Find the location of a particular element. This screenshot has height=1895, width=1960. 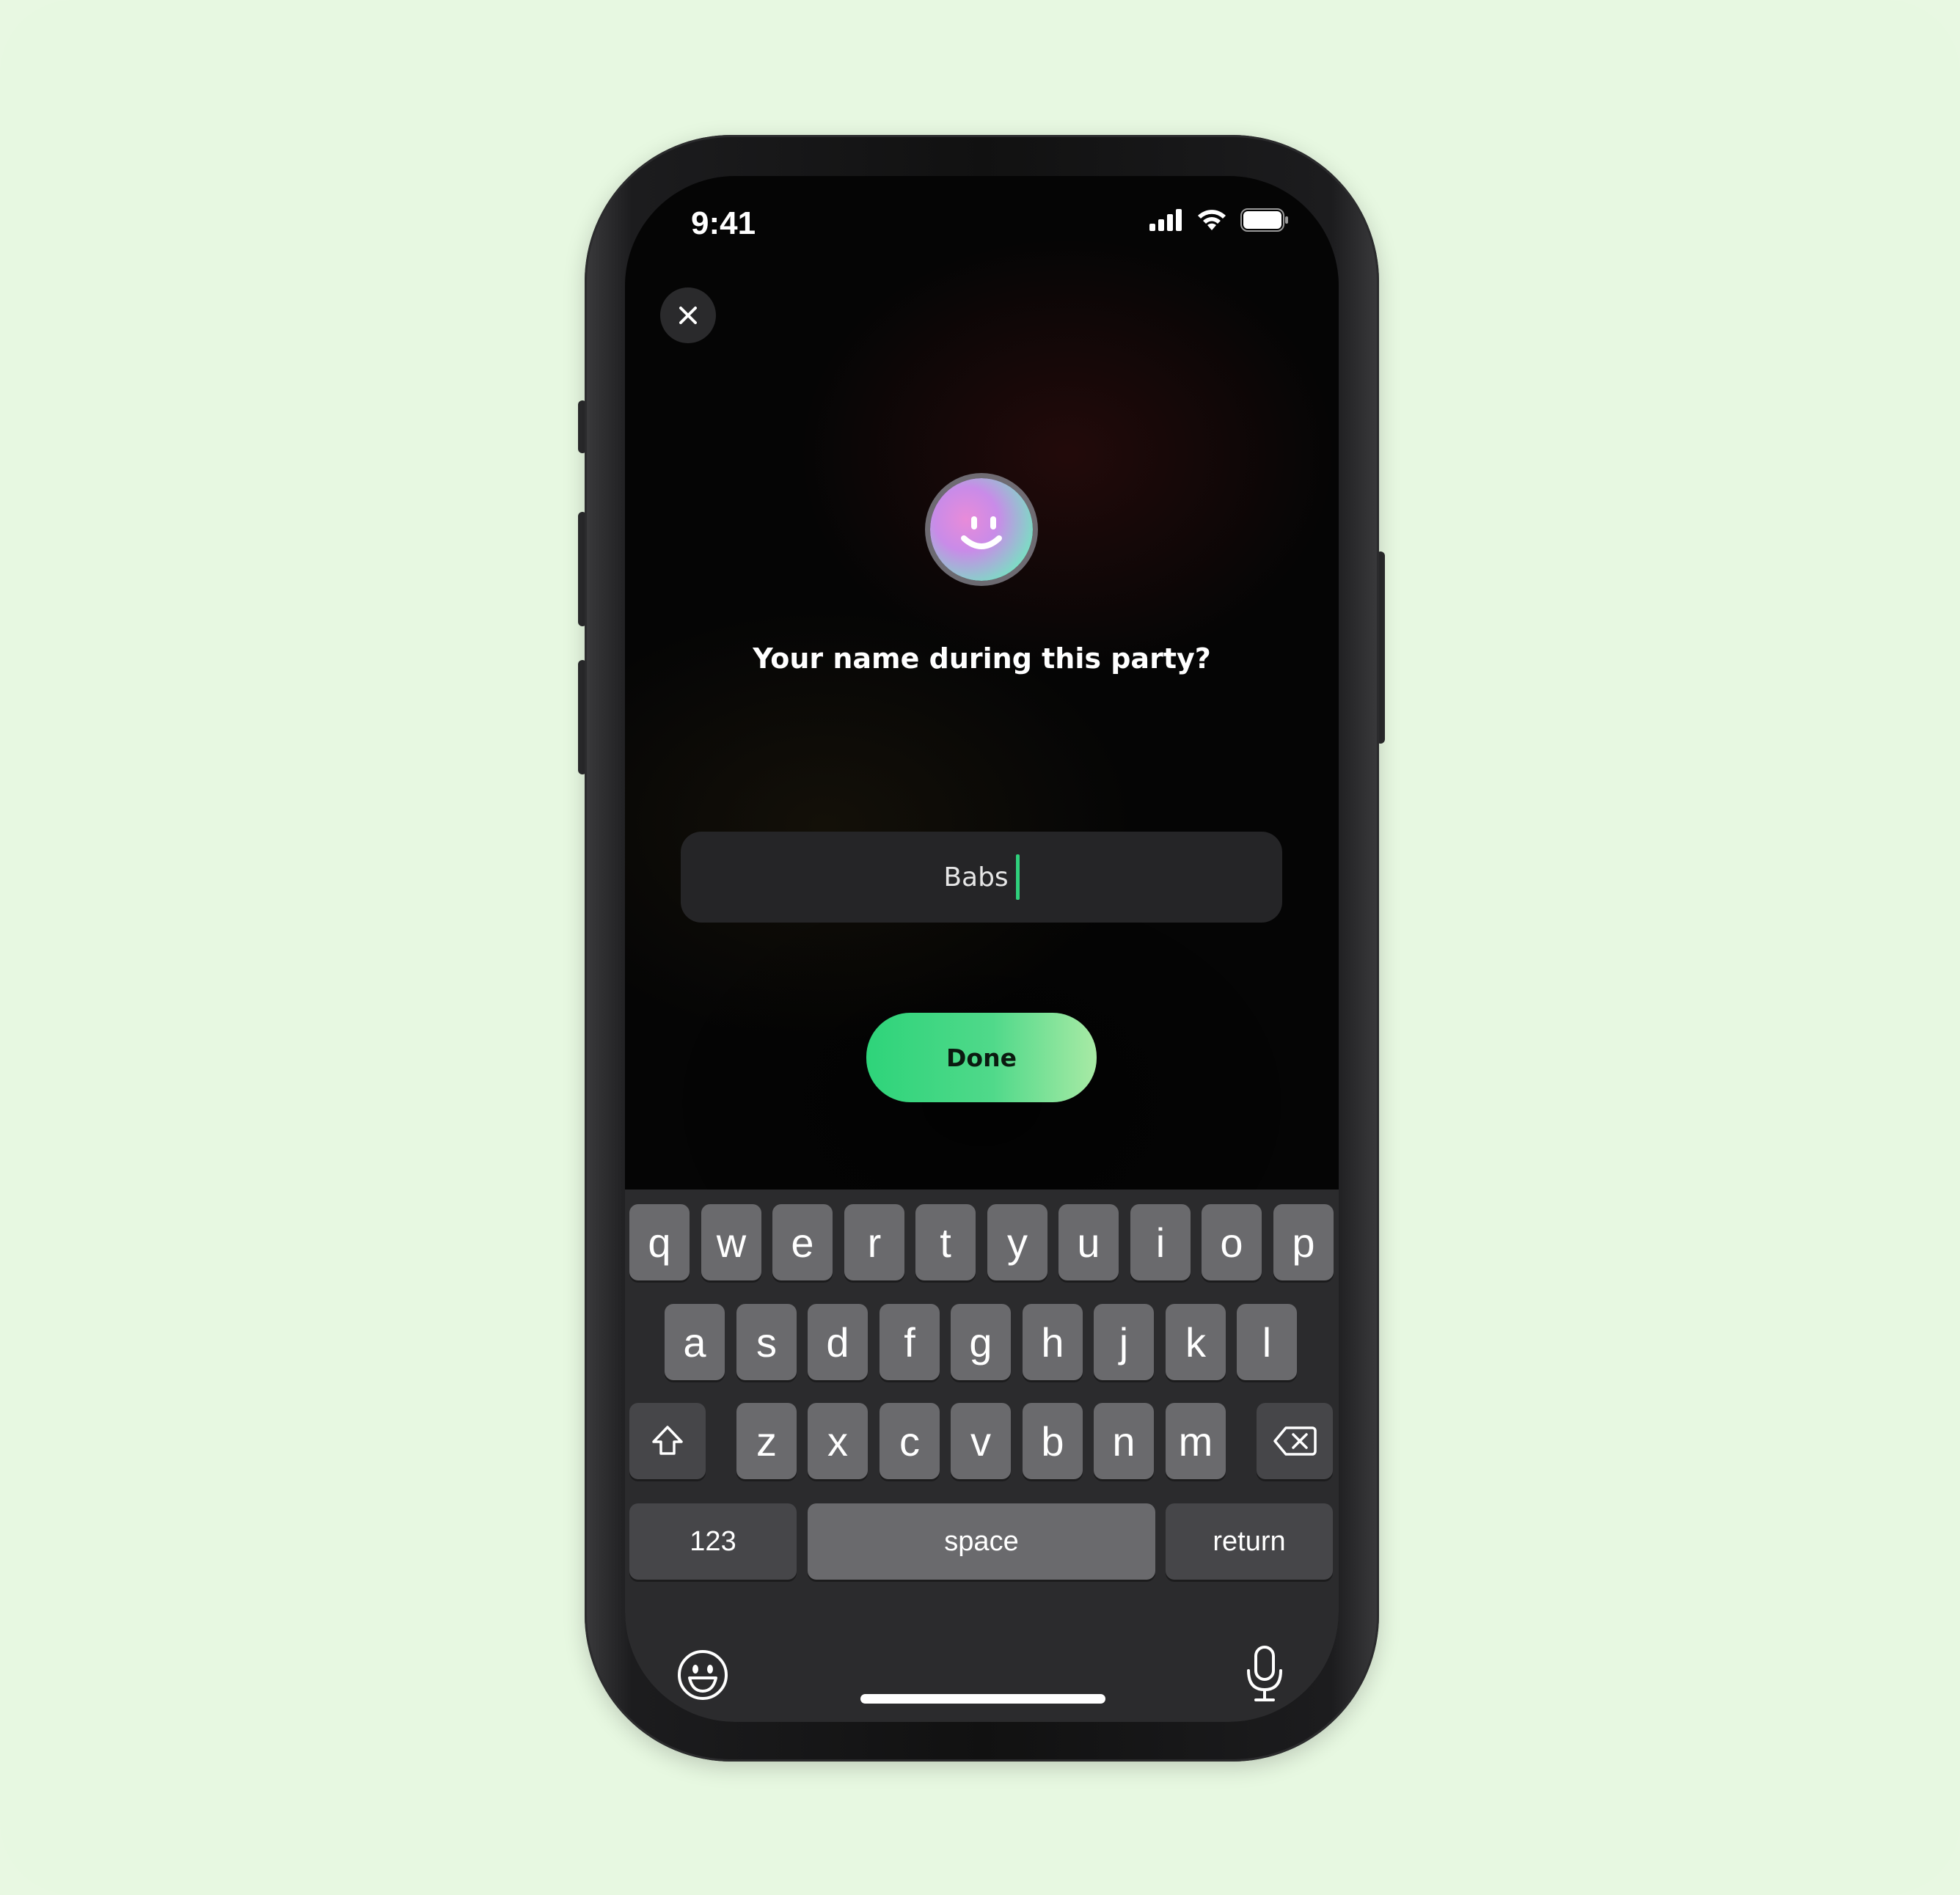

name-input-value: Babs is located at coordinates (976, 877).